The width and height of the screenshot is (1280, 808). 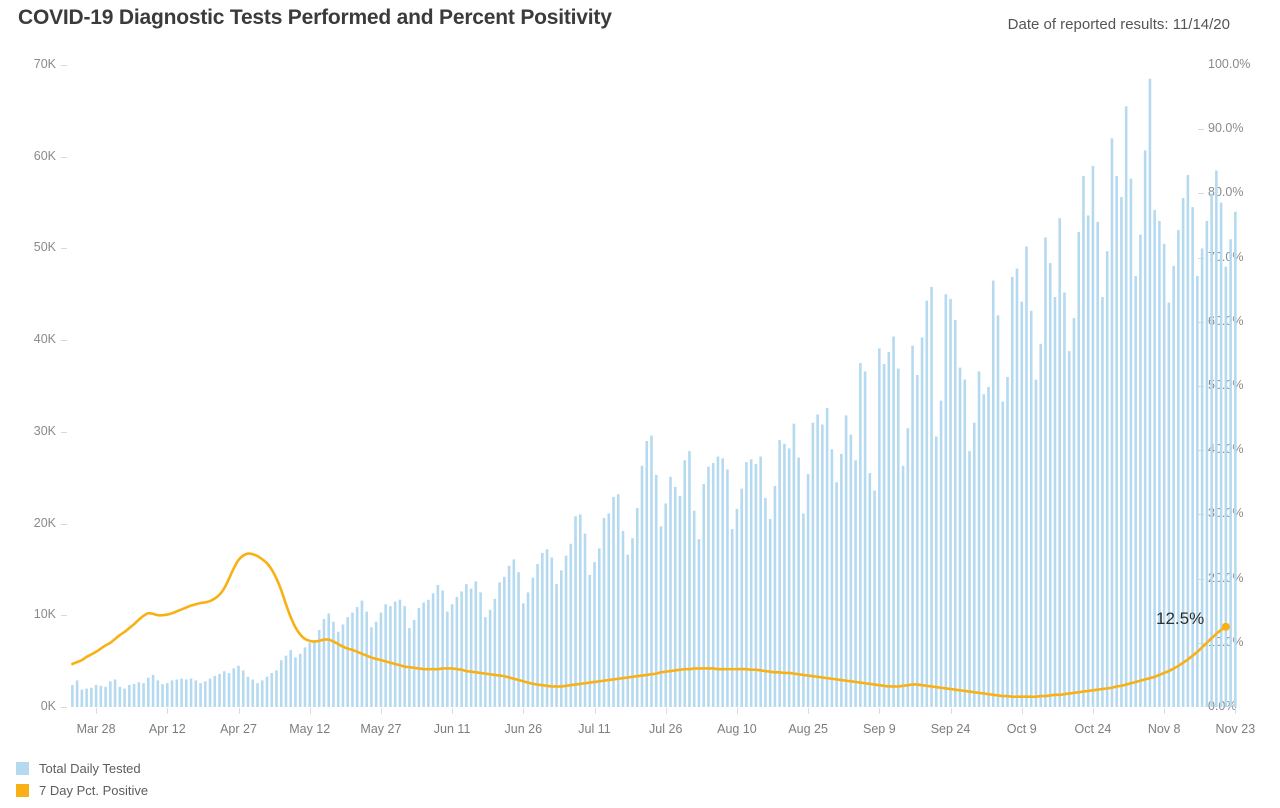 What do you see at coordinates (1235, 729) in the screenshot?
I see `x-axis-tick-label: Nov 23` at bounding box center [1235, 729].